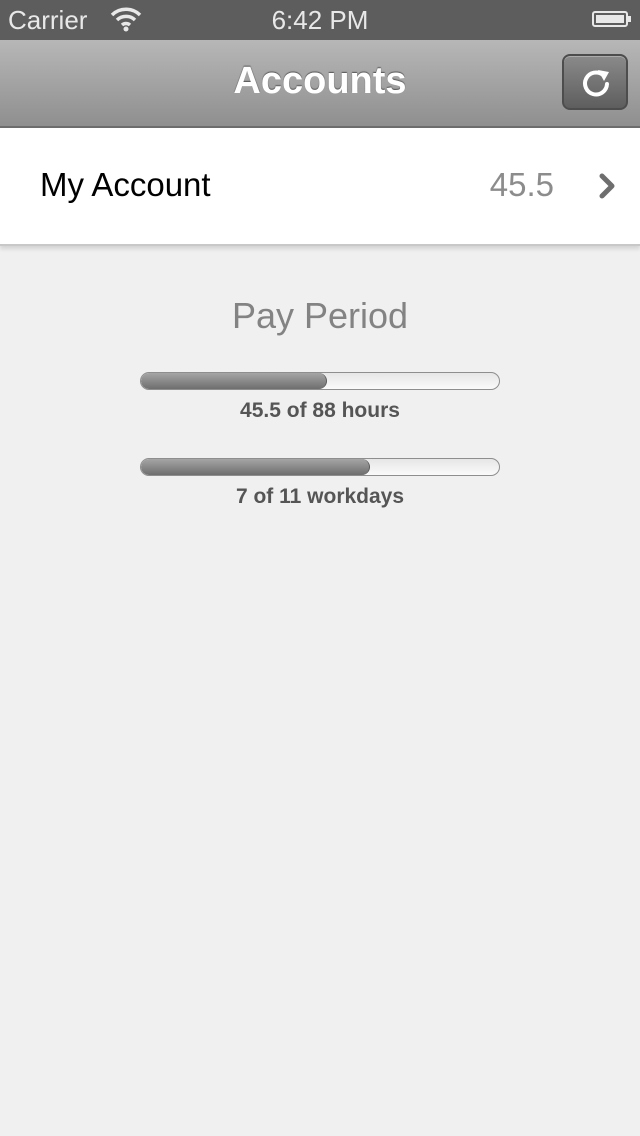 The image size is (640, 1136). Describe the element at coordinates (607, 186) in the screenshot. I see `chevron-right-icon` at that location.